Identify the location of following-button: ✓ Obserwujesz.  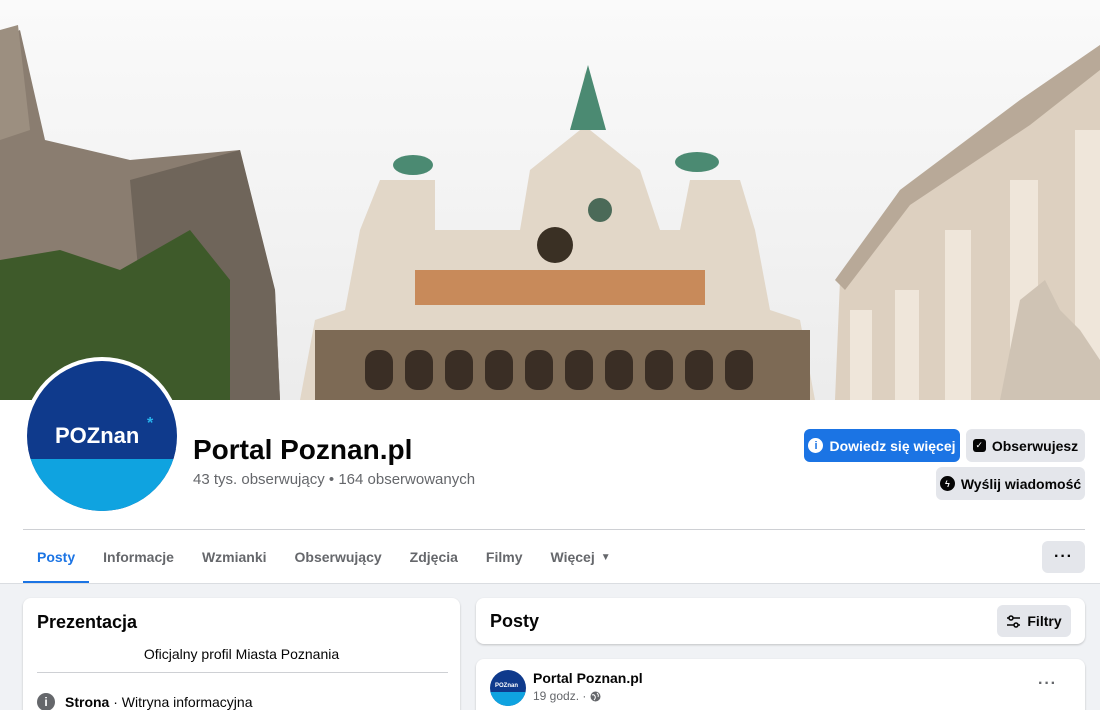
(1025, 445).